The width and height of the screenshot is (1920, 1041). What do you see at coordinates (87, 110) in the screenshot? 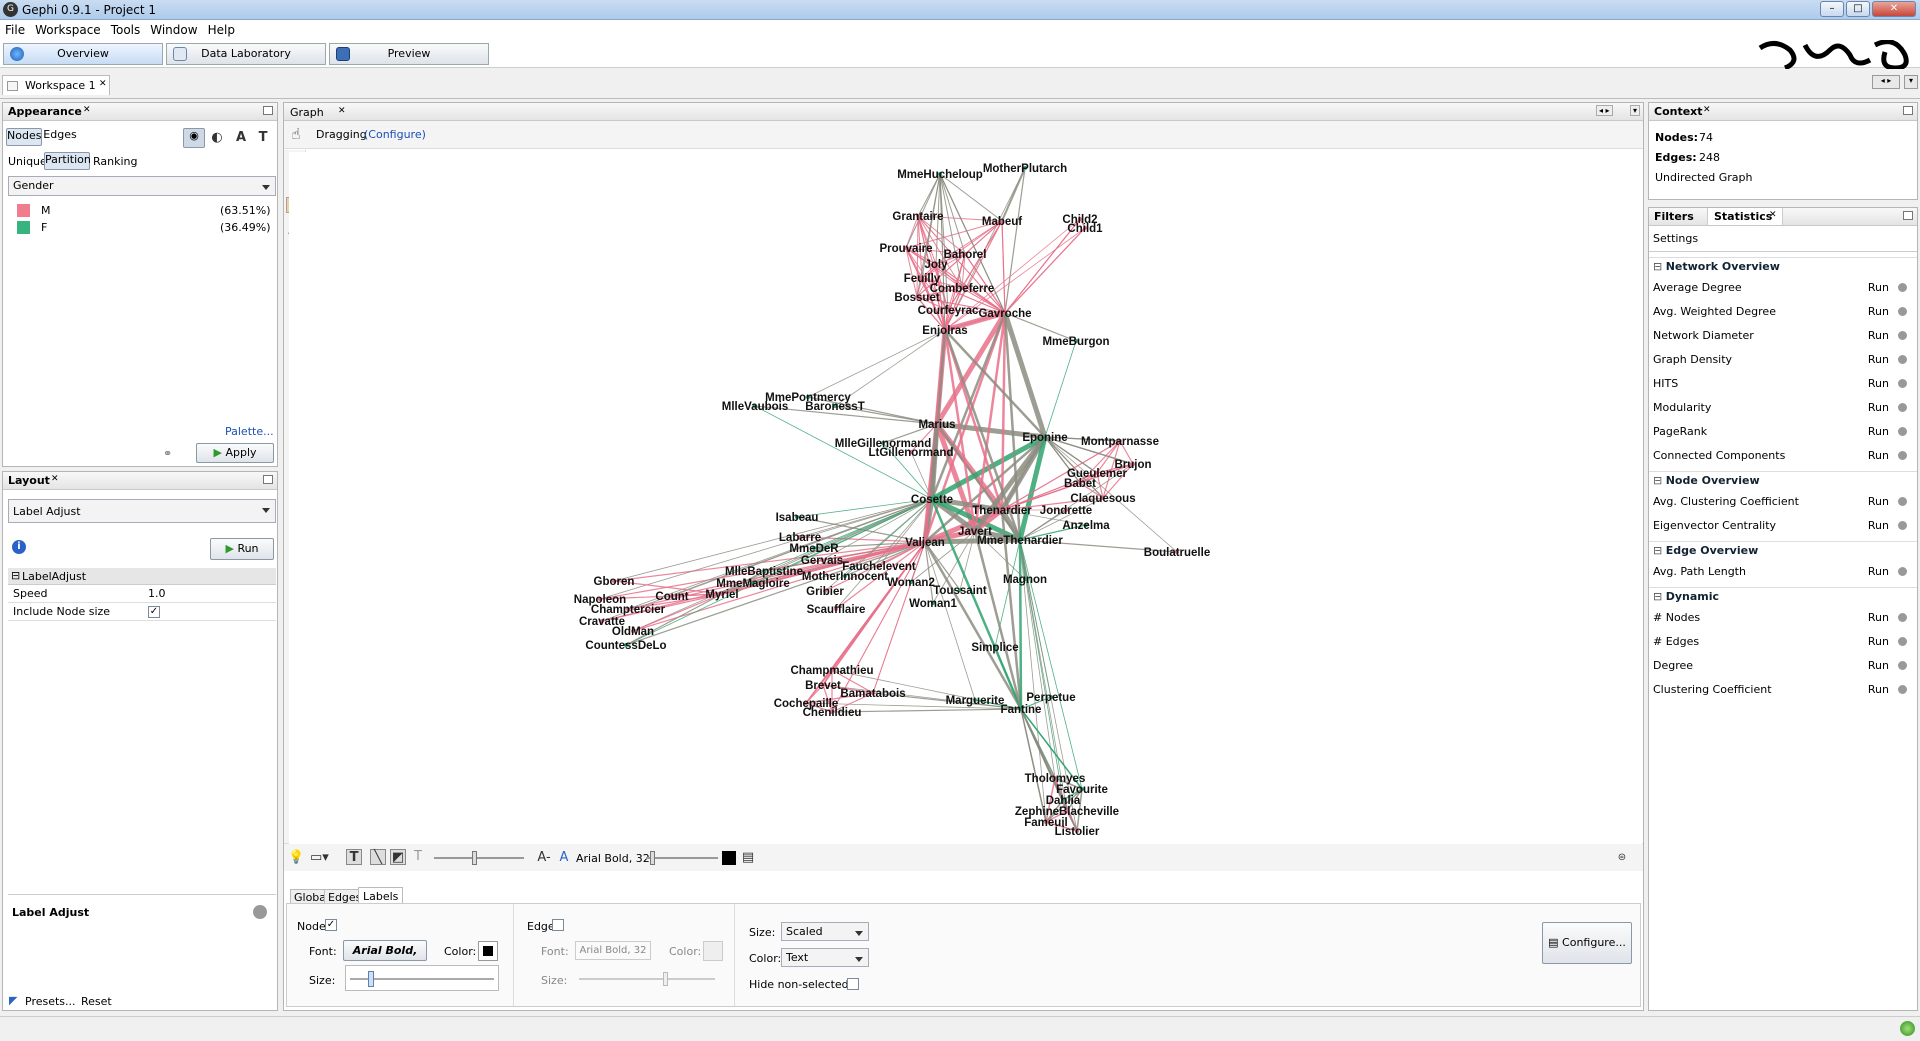
I see `close-appearance-icon: ✕` at bounding box center [87, 110].